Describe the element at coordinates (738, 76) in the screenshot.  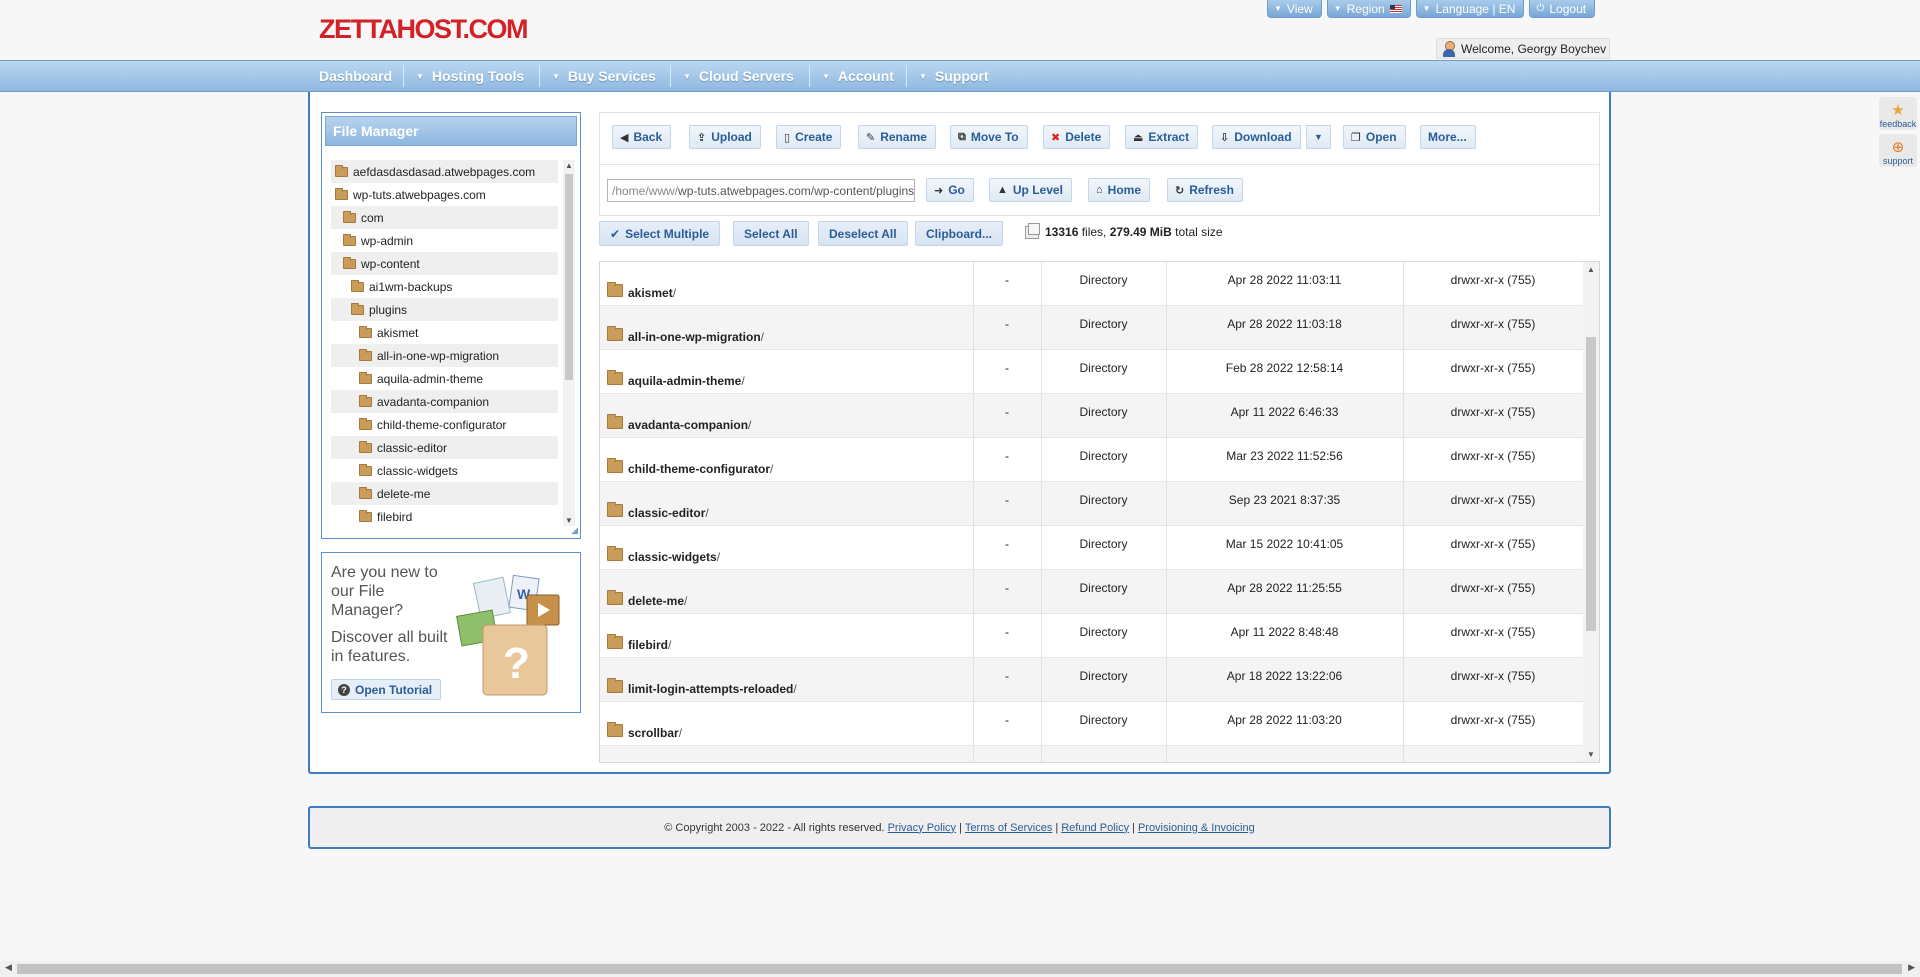
I see `nav-cloud-servers: ▼ Cloud Servers` at that location.